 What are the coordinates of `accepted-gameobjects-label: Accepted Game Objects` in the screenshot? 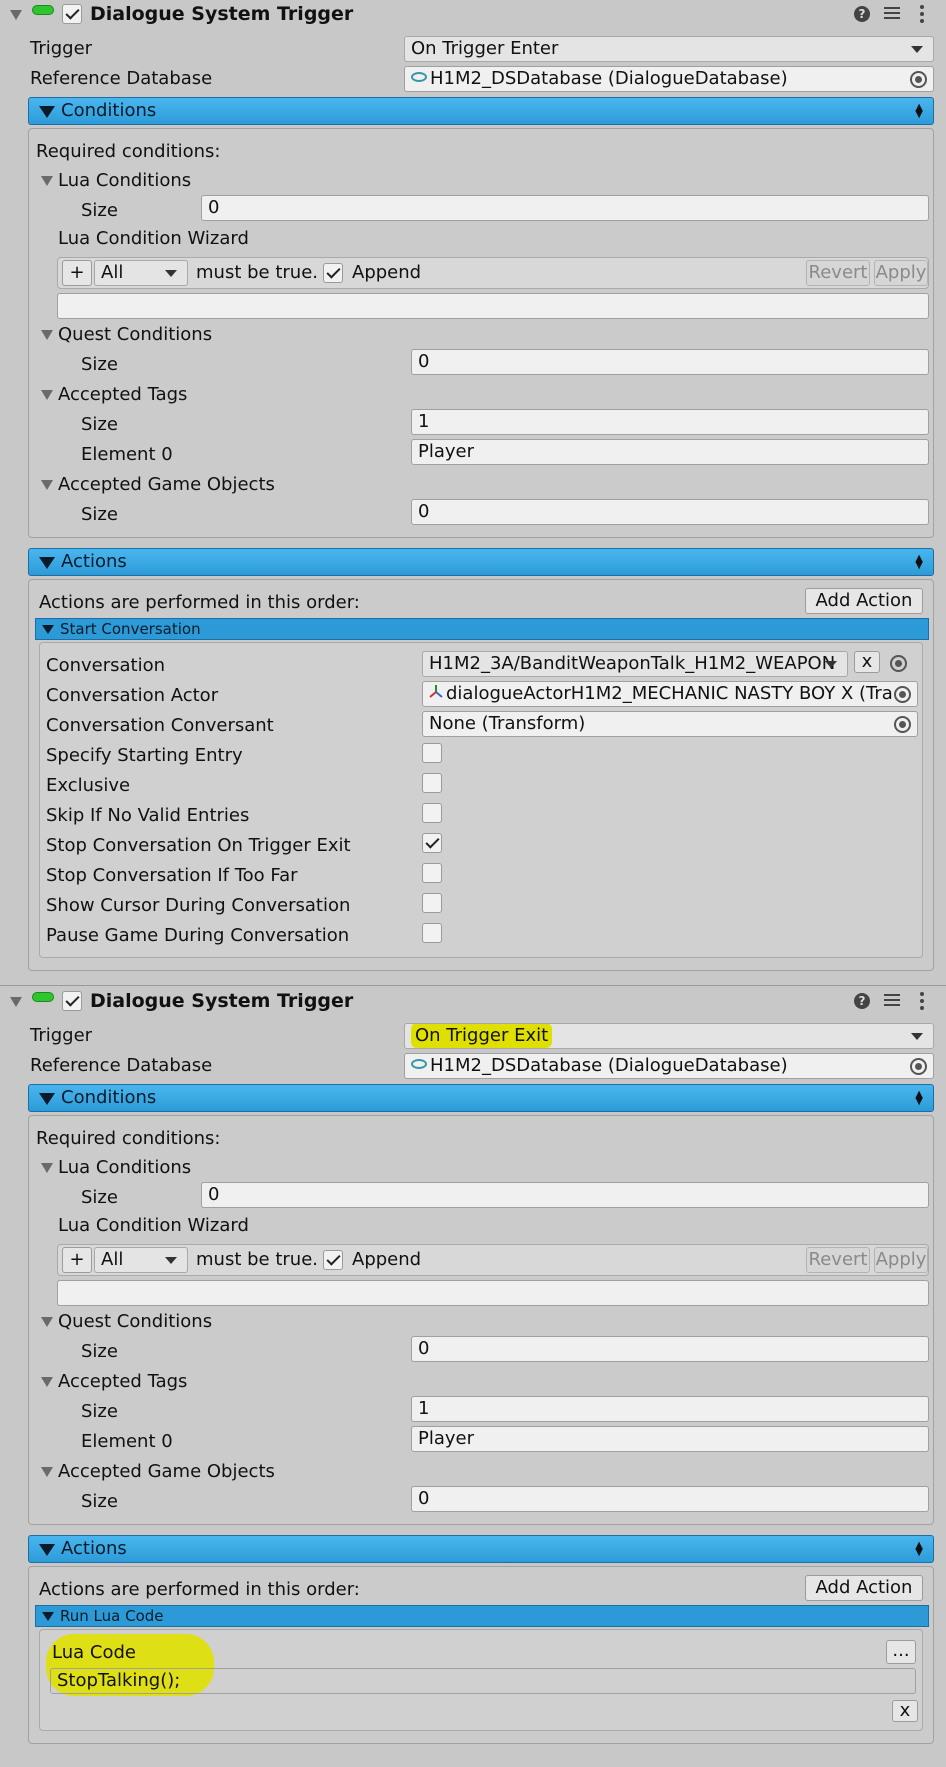 It's located at (166, 484).